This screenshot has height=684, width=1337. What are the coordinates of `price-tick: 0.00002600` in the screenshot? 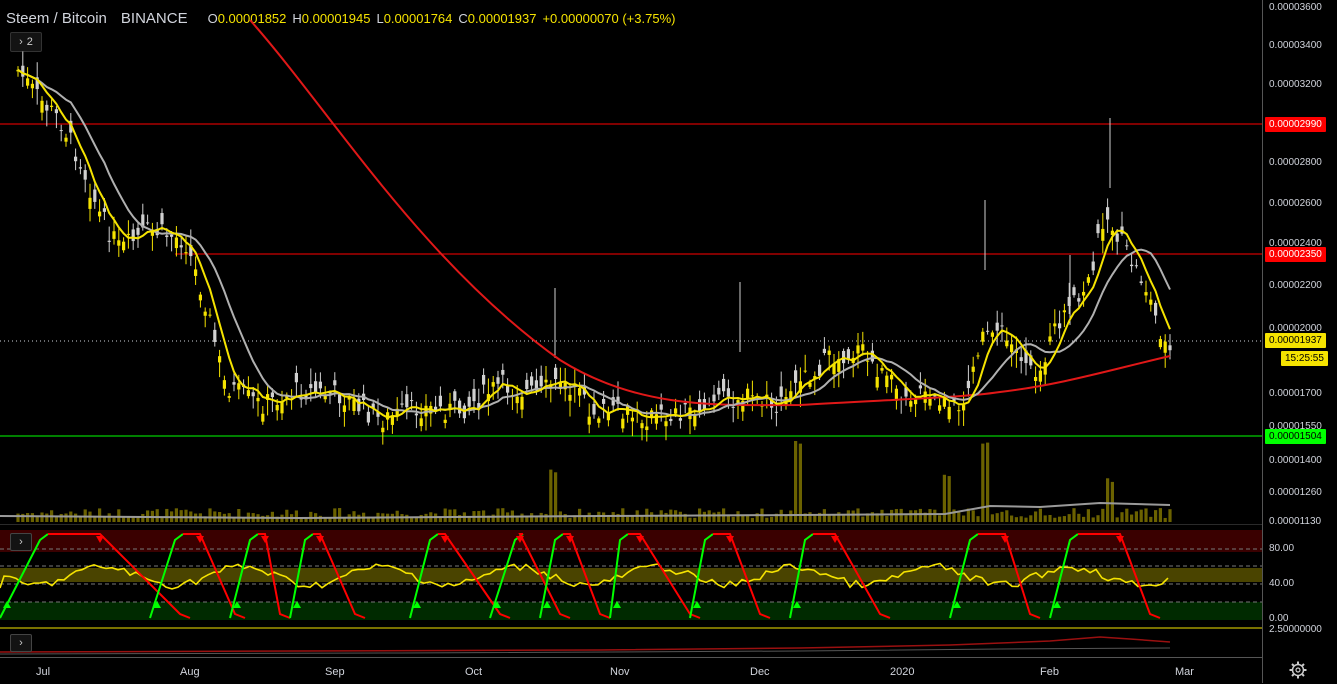 It's located at (1295, 203).